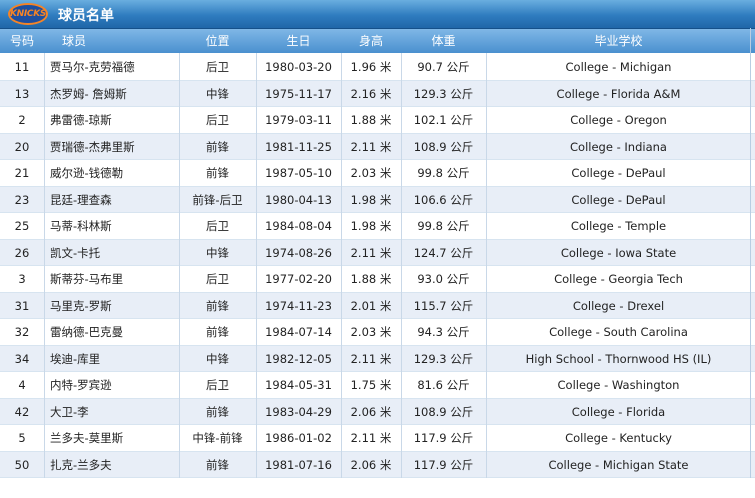  Describe the element at coordinates (22, 464) in the screenshot. I see `player-number: 50` at that location.